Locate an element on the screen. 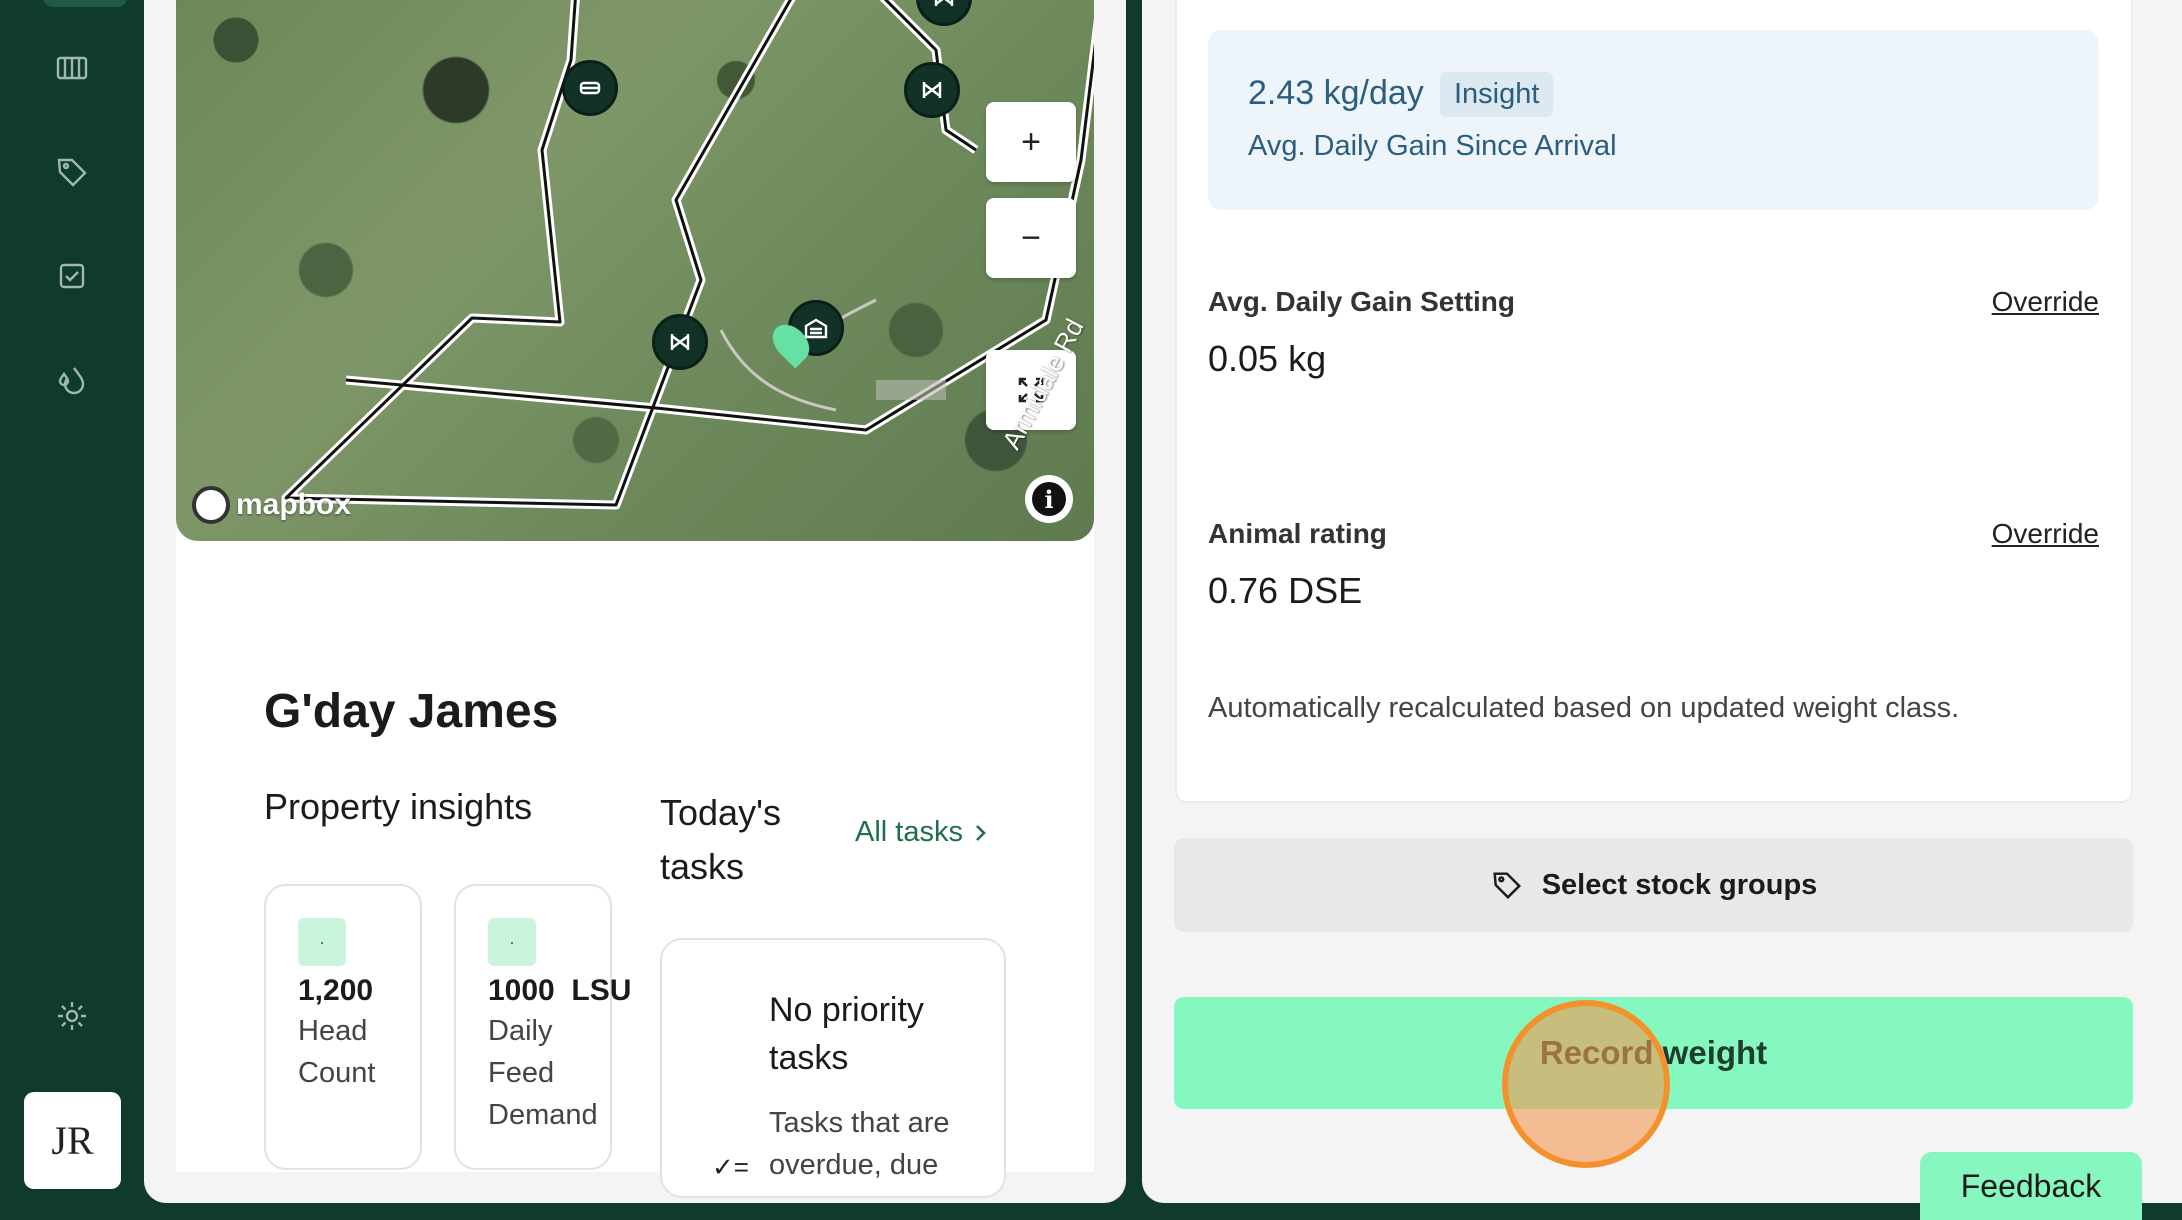 The width and height of the screenshot is (2182, 1220). zoom-in-button: + is located at coordinates (1031, 142).